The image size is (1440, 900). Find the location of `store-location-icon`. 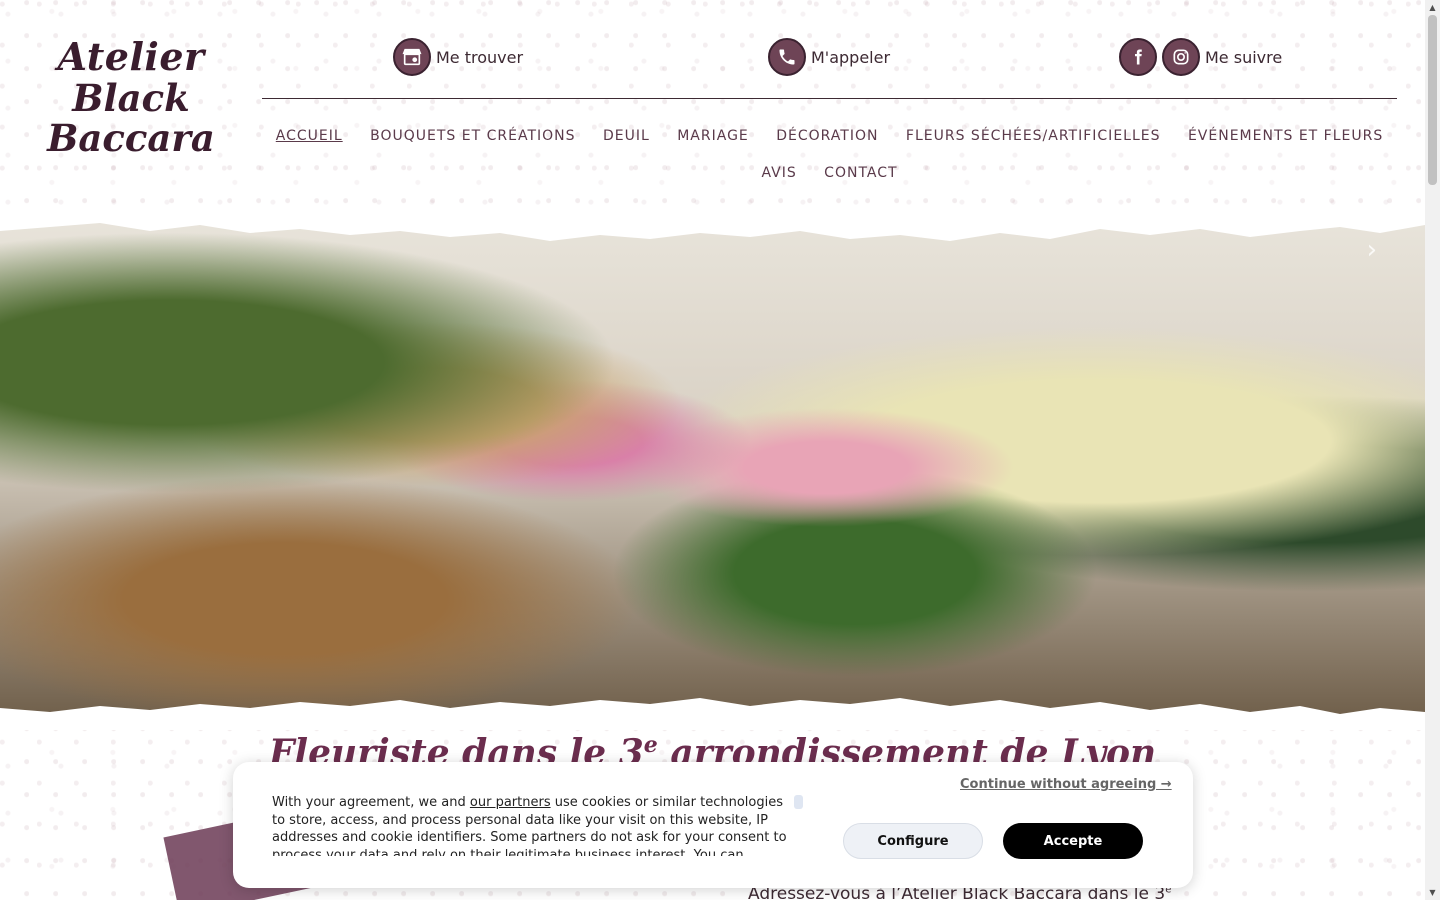

store-location-icon is located at coordinates (412, 57).